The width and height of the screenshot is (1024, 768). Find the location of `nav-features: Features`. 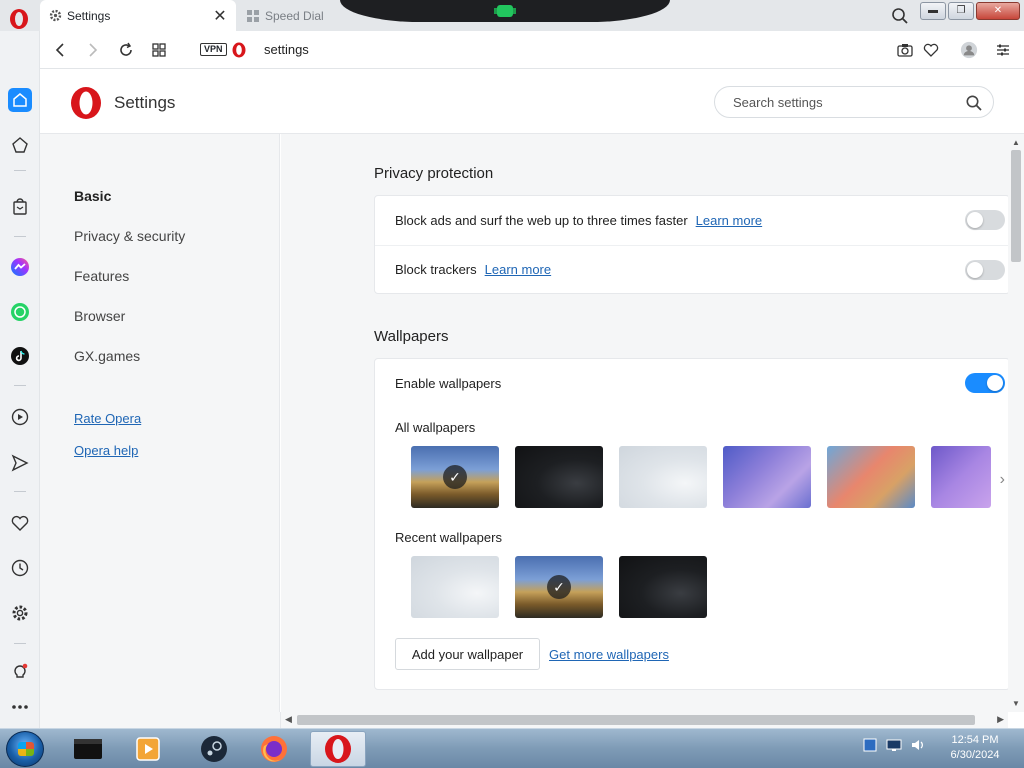

nav-features: Features is located at coordinates (101, 276).